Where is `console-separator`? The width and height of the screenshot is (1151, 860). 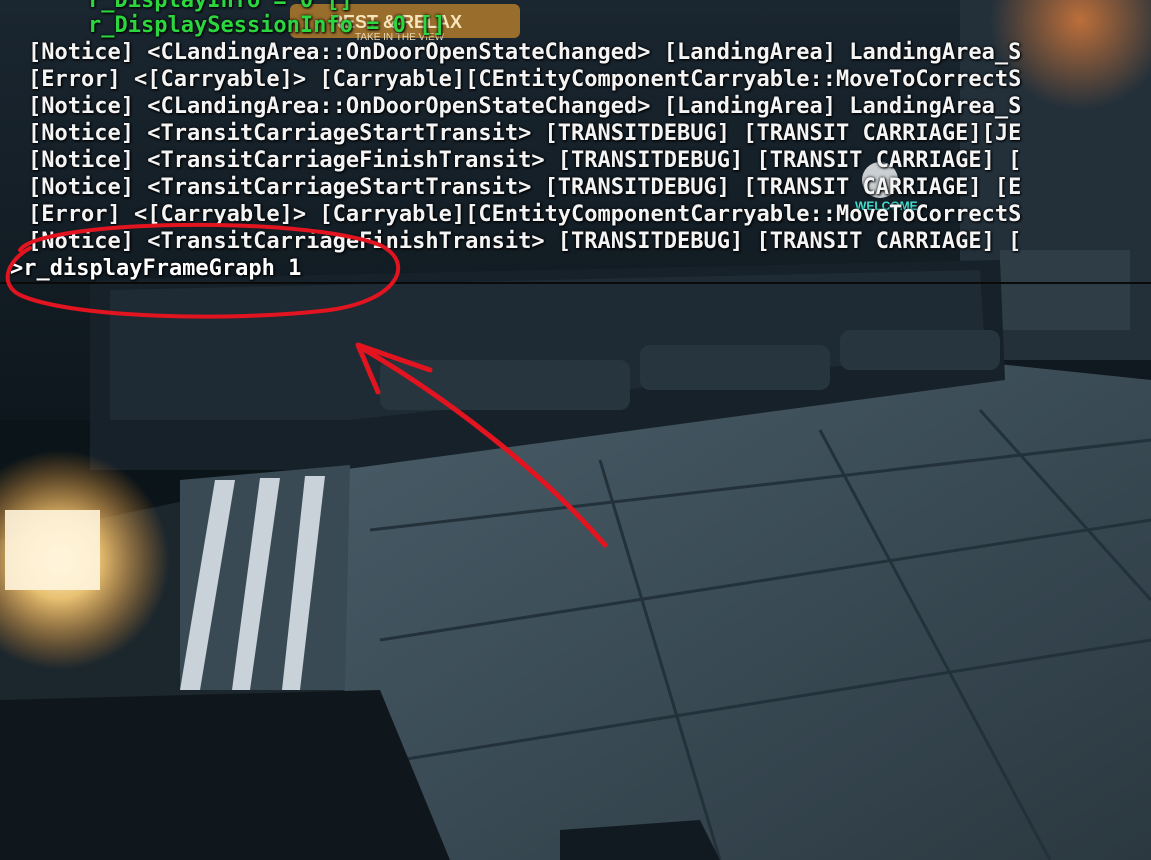 console-separator is located at coordinates (575, 283).